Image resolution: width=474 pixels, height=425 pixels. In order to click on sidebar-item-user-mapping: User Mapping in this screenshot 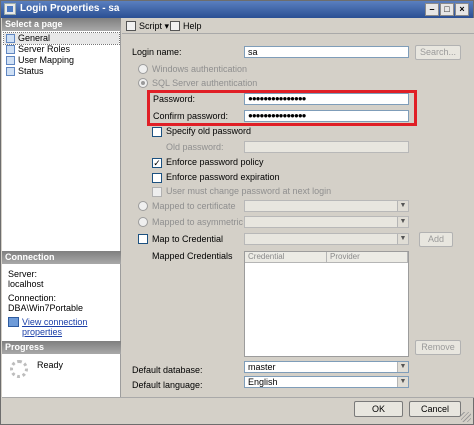, I will do `click(61, 60)`.